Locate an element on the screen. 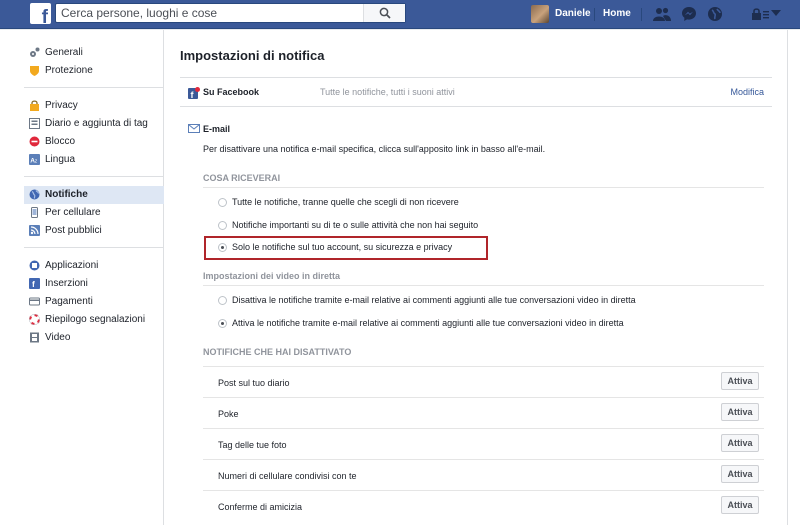  sidebar-group-account: Generali Protezione is located at coordinates (94, 66).